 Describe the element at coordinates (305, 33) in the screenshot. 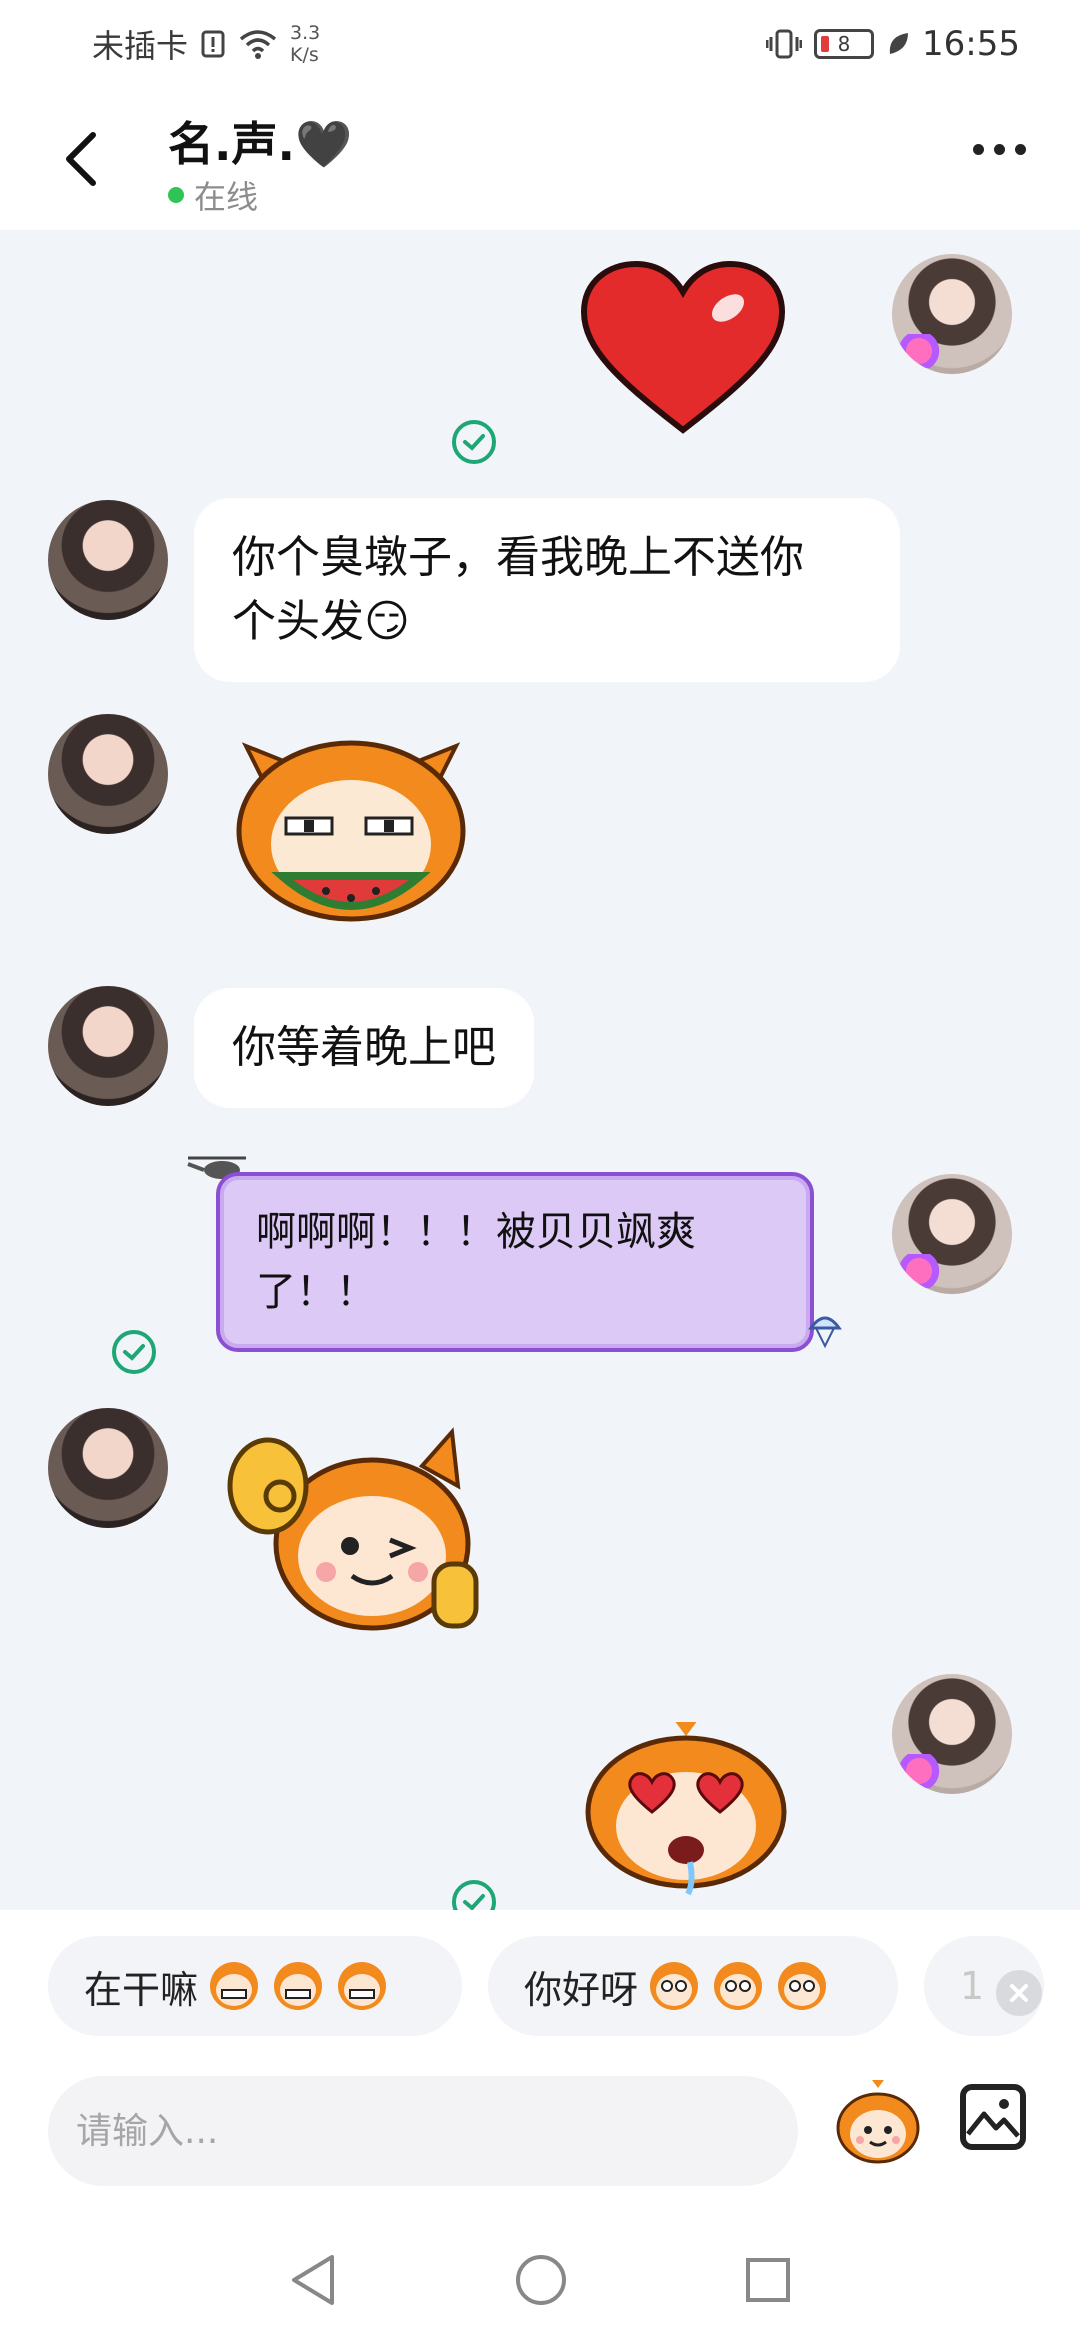

I see `net-speed-value: 3.3` at that location.